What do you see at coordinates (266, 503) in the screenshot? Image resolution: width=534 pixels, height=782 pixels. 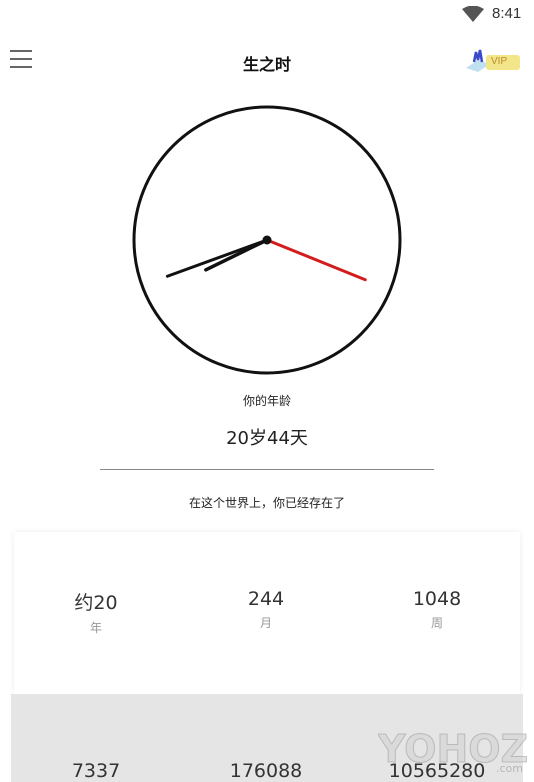 I see `existence-label: 在这个世界上，你已经存在了` at bounding box center [266, 503].